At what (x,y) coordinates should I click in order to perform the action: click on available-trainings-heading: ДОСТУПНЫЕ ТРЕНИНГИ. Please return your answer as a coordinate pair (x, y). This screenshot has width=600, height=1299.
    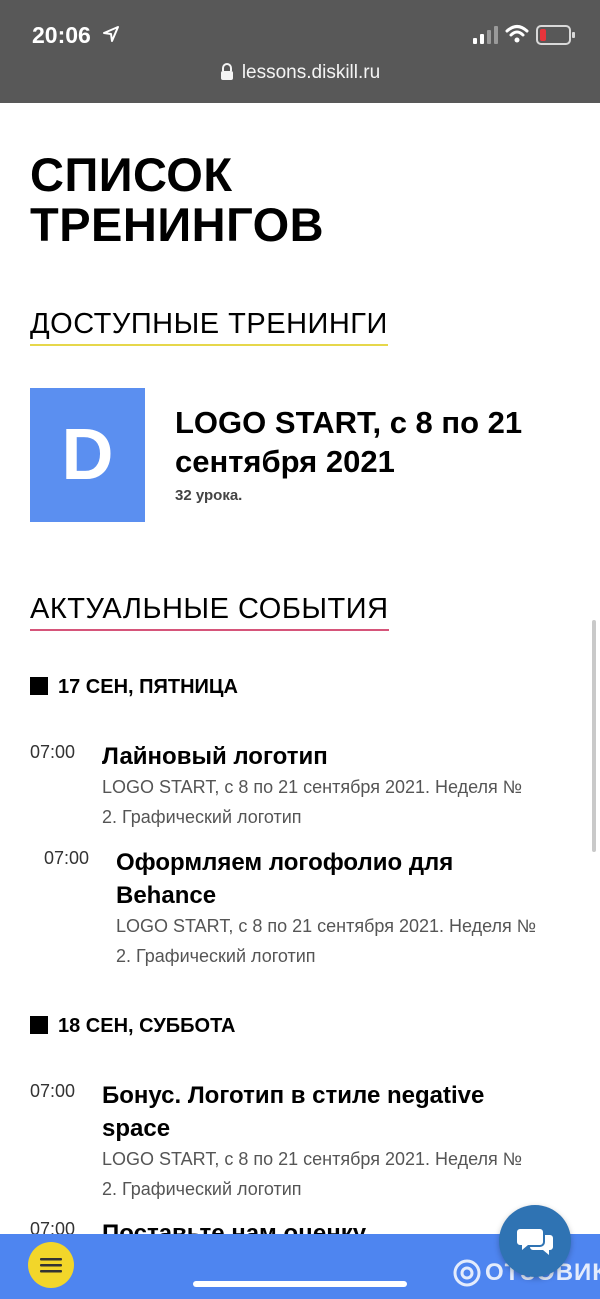
    Looking at the image, I should click on (209, 327).